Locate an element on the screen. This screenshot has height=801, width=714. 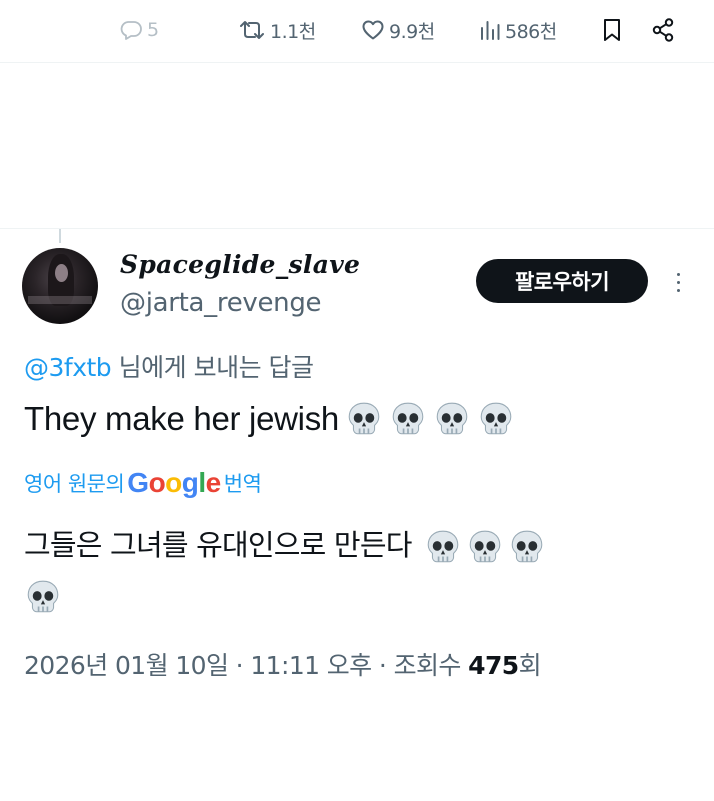
share-icon is located at coordinates (663, 30).